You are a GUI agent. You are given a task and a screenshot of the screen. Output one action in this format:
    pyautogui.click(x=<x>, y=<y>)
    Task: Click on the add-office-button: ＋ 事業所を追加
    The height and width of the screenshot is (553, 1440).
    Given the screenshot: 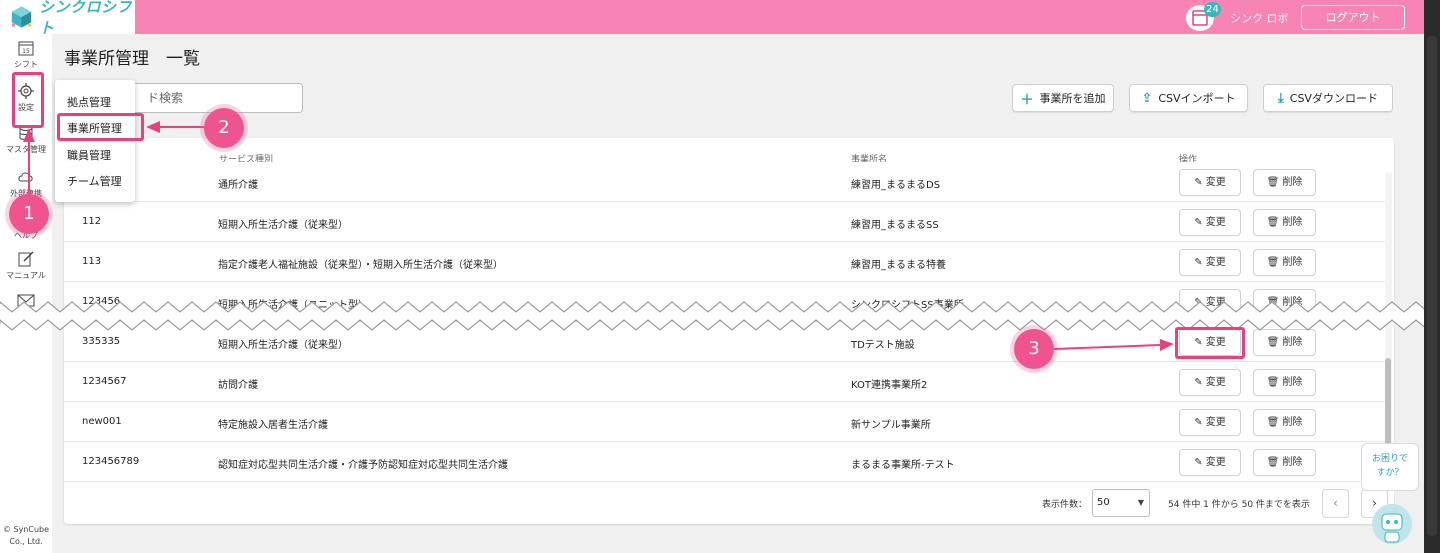 What is the action you would take?
    pyautogui.click(x=1063, y=98)
    